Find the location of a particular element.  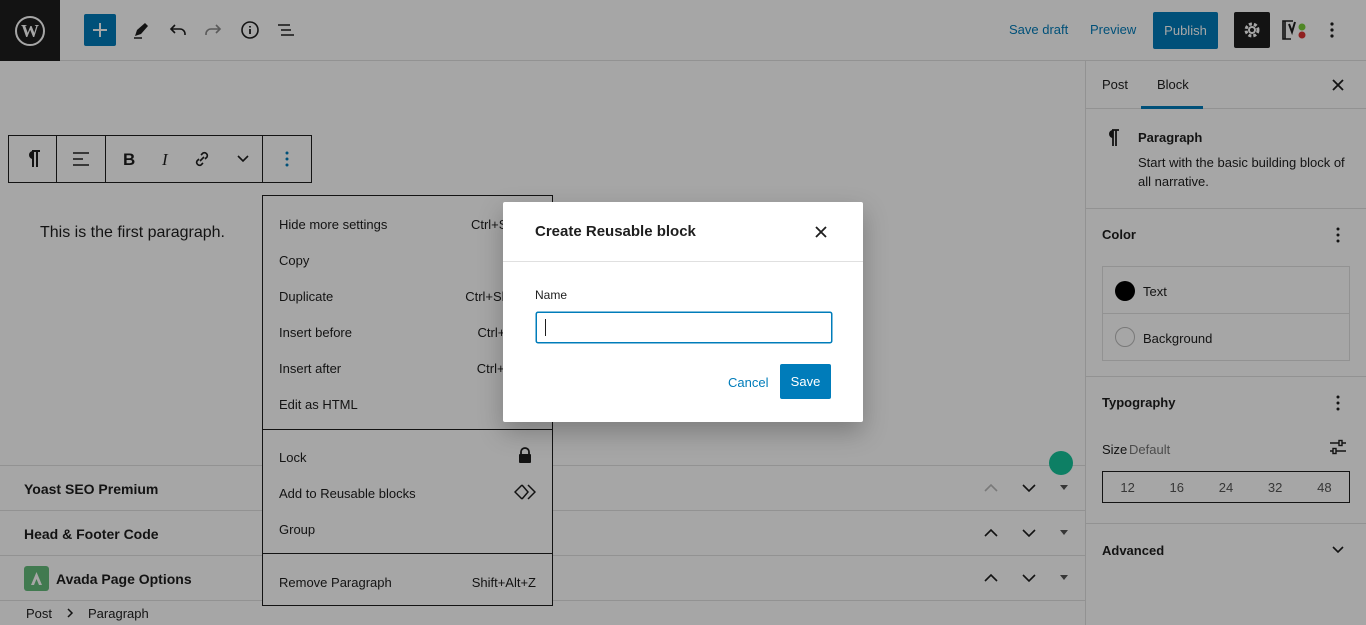

close-icon is located at coordinates (821, 232).